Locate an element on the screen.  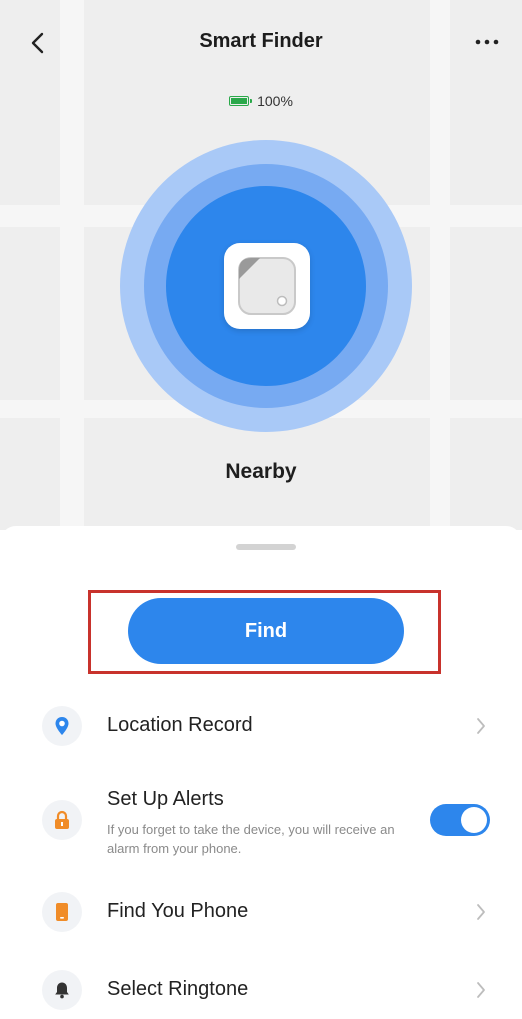
location-pin-icon is located at coordinates (62, 726).